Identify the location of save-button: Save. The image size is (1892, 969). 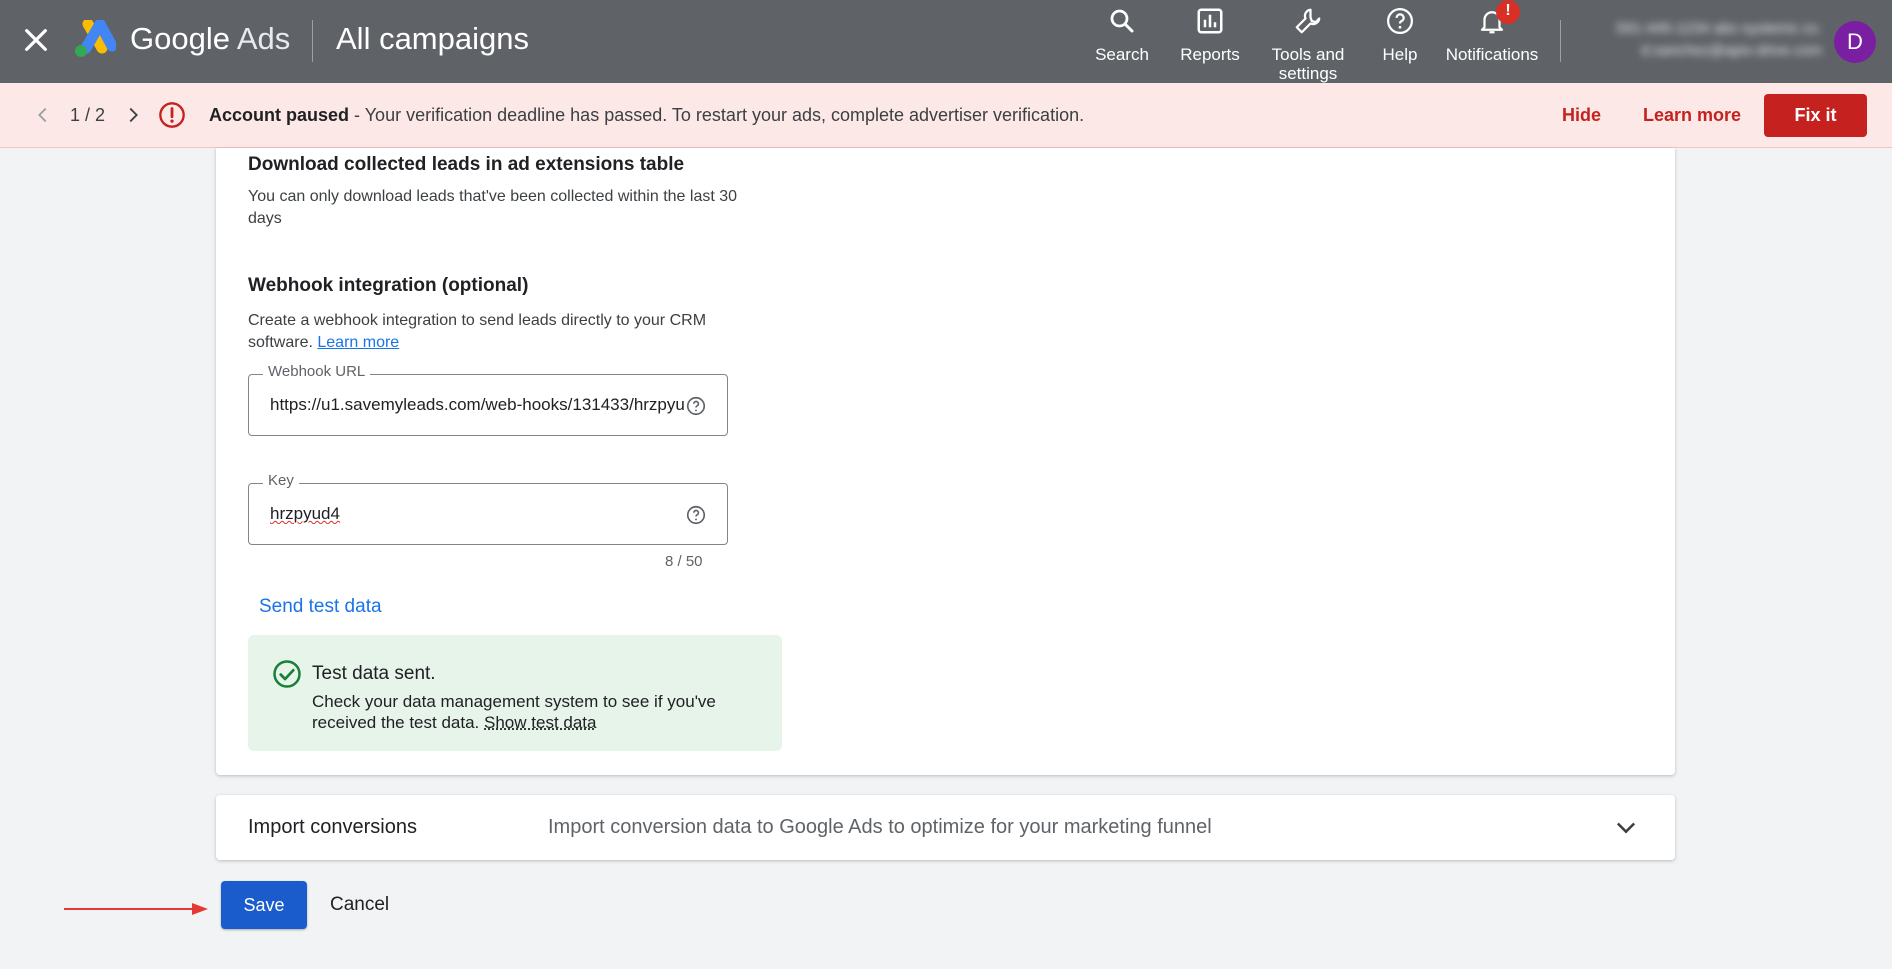
(264, 905).